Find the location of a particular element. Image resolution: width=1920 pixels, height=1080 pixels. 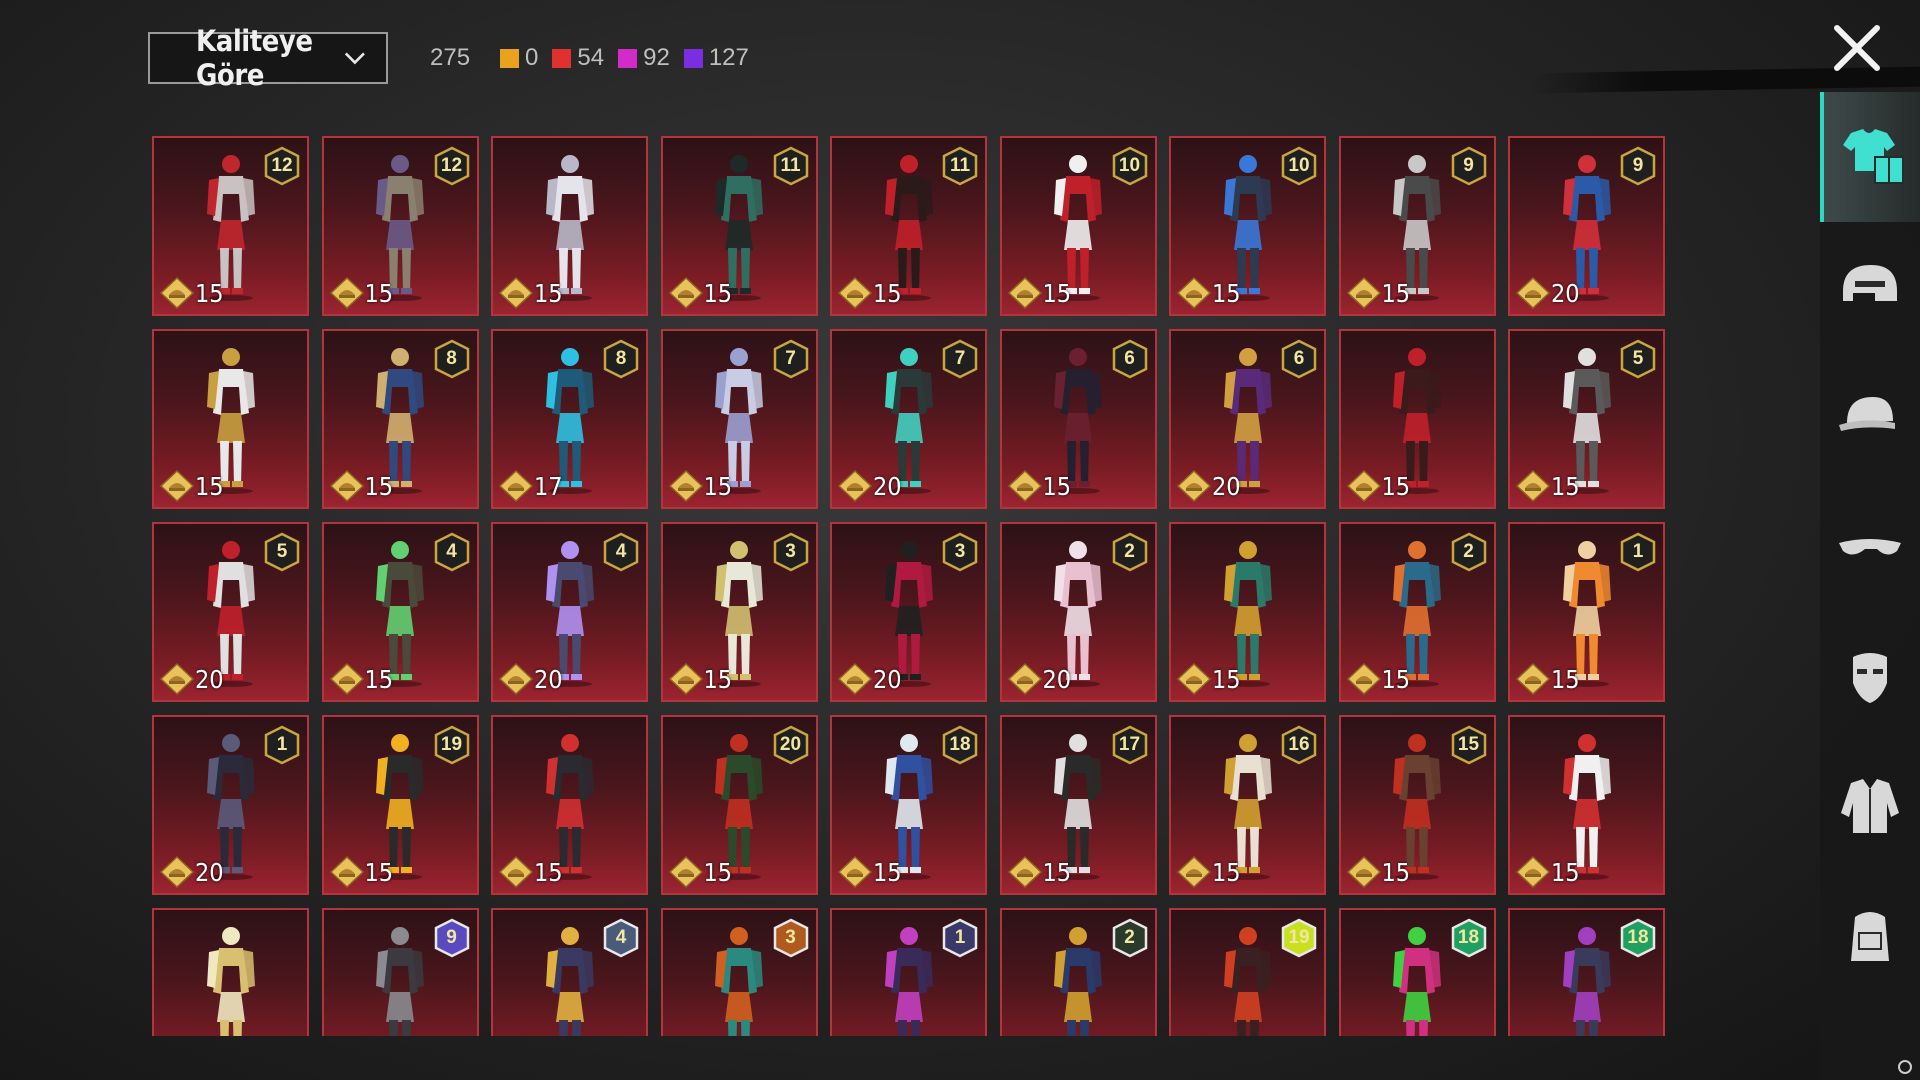

outfit-card: 3 15 is located at coordinates (739, 612).